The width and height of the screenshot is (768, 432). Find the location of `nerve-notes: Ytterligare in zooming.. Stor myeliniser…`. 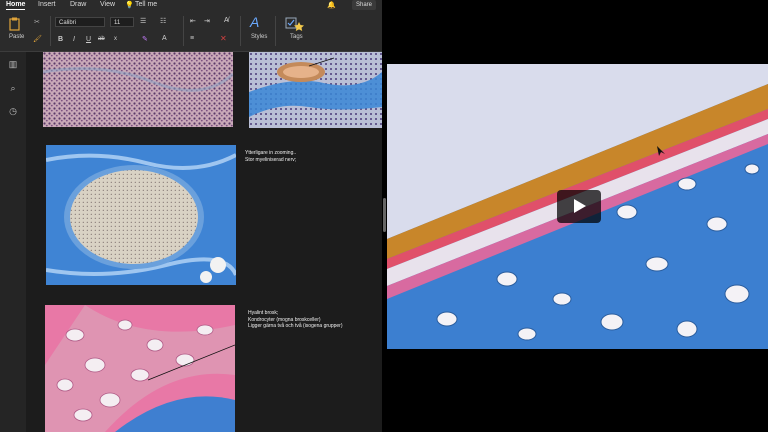

nerve-notes: Ytterligare in zooming.. Stor myeliniser… is located at coordinates (270, 156).